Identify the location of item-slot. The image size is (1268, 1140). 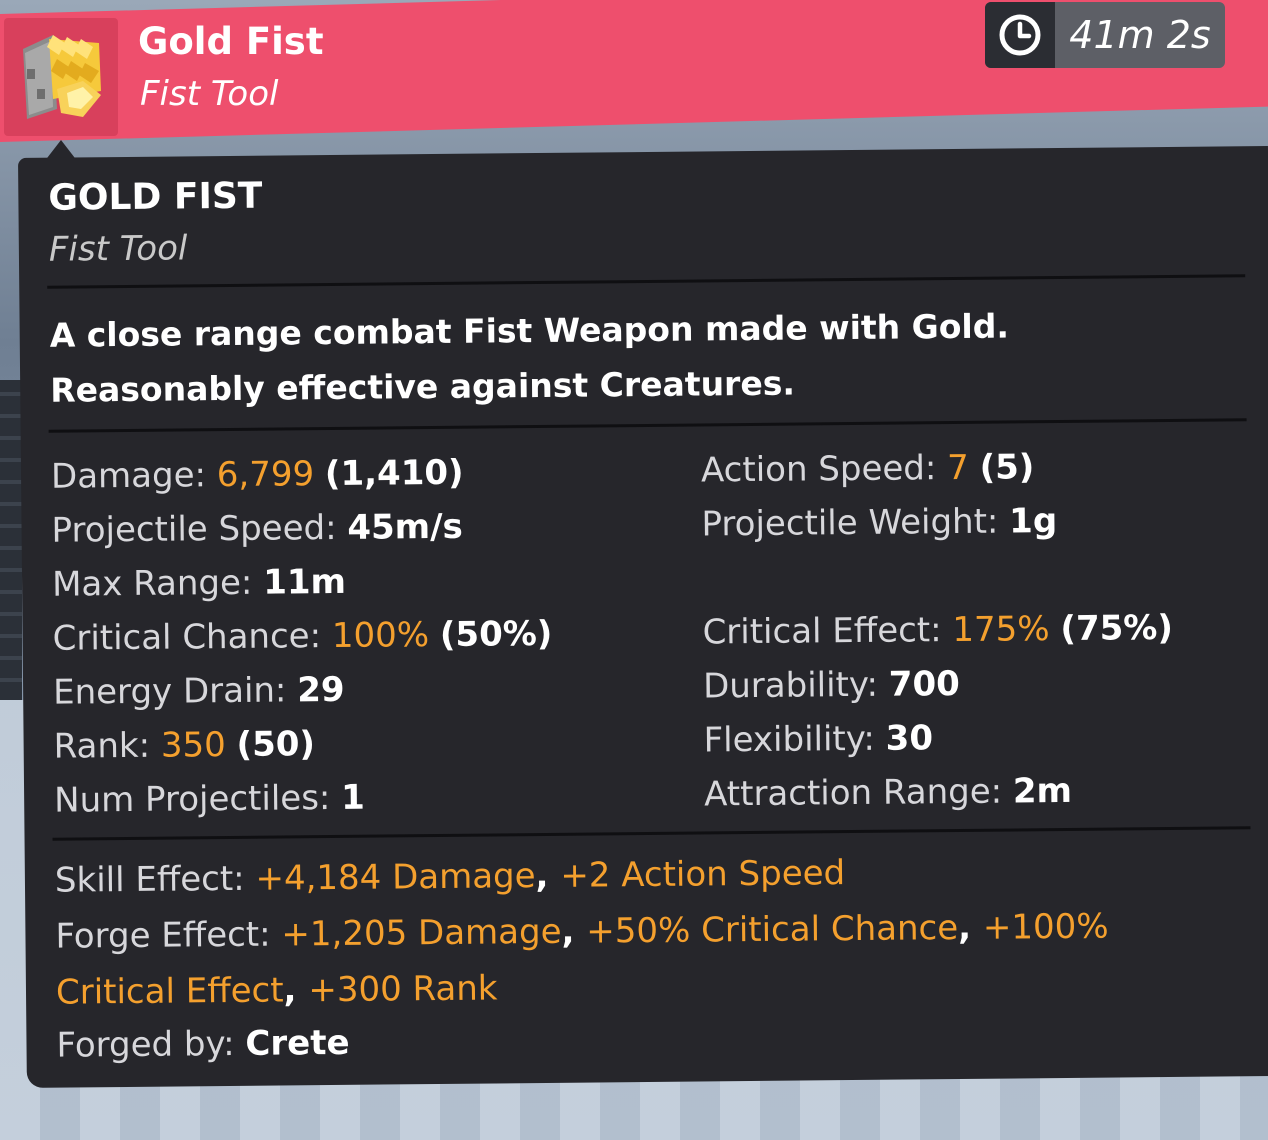
(61, 77).